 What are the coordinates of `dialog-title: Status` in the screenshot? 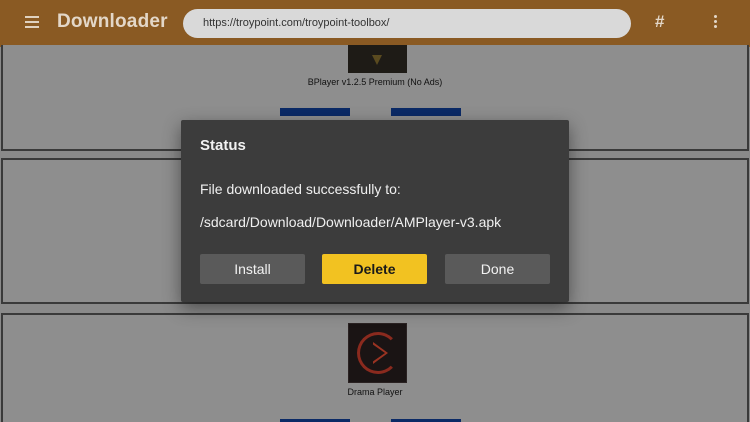 It's located at (223, 145).